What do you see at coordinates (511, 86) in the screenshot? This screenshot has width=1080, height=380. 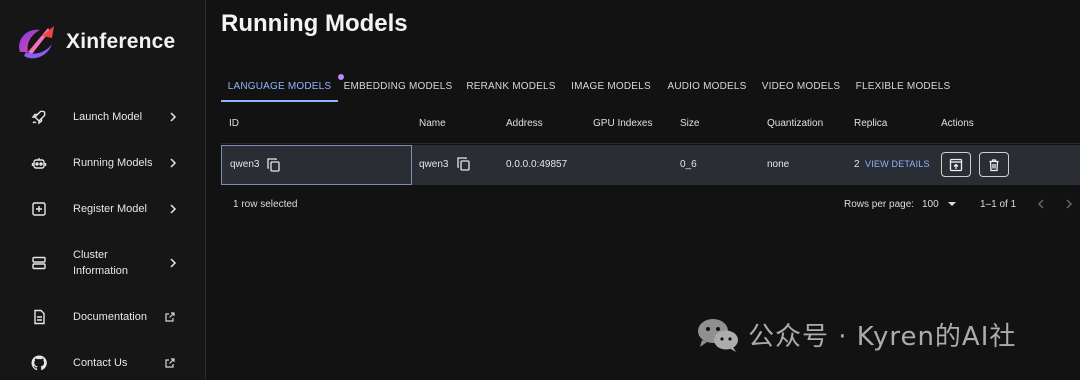 I see `tab-rerank-models: RERANK MODELS` at bounding box center [511, 86].